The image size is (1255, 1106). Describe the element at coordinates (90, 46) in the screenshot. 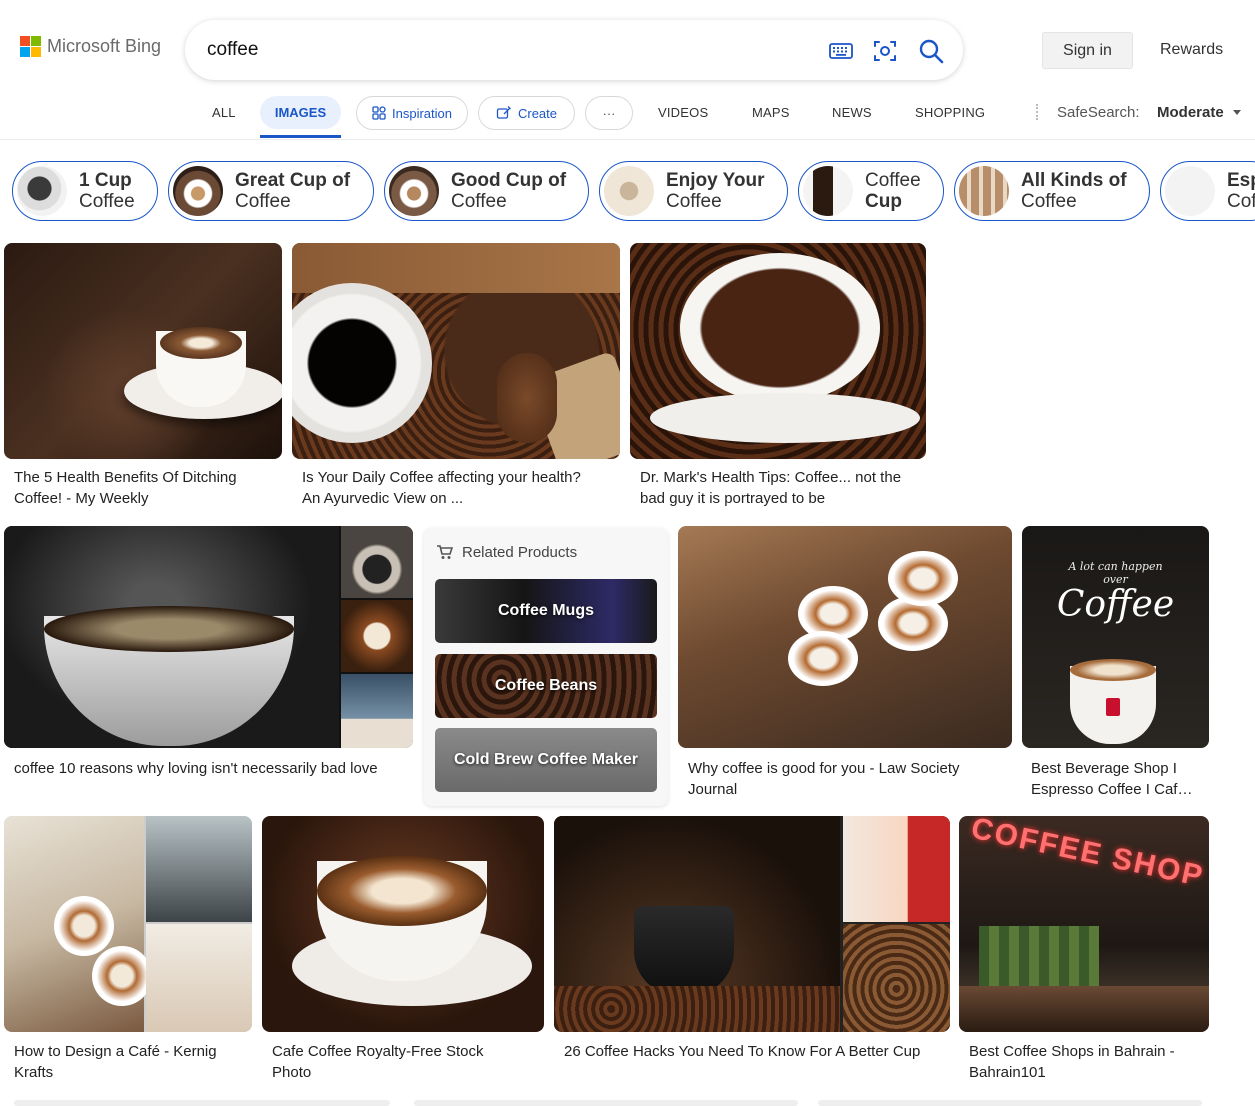

I see `bing-logo: Microsoft Bing` at that location.